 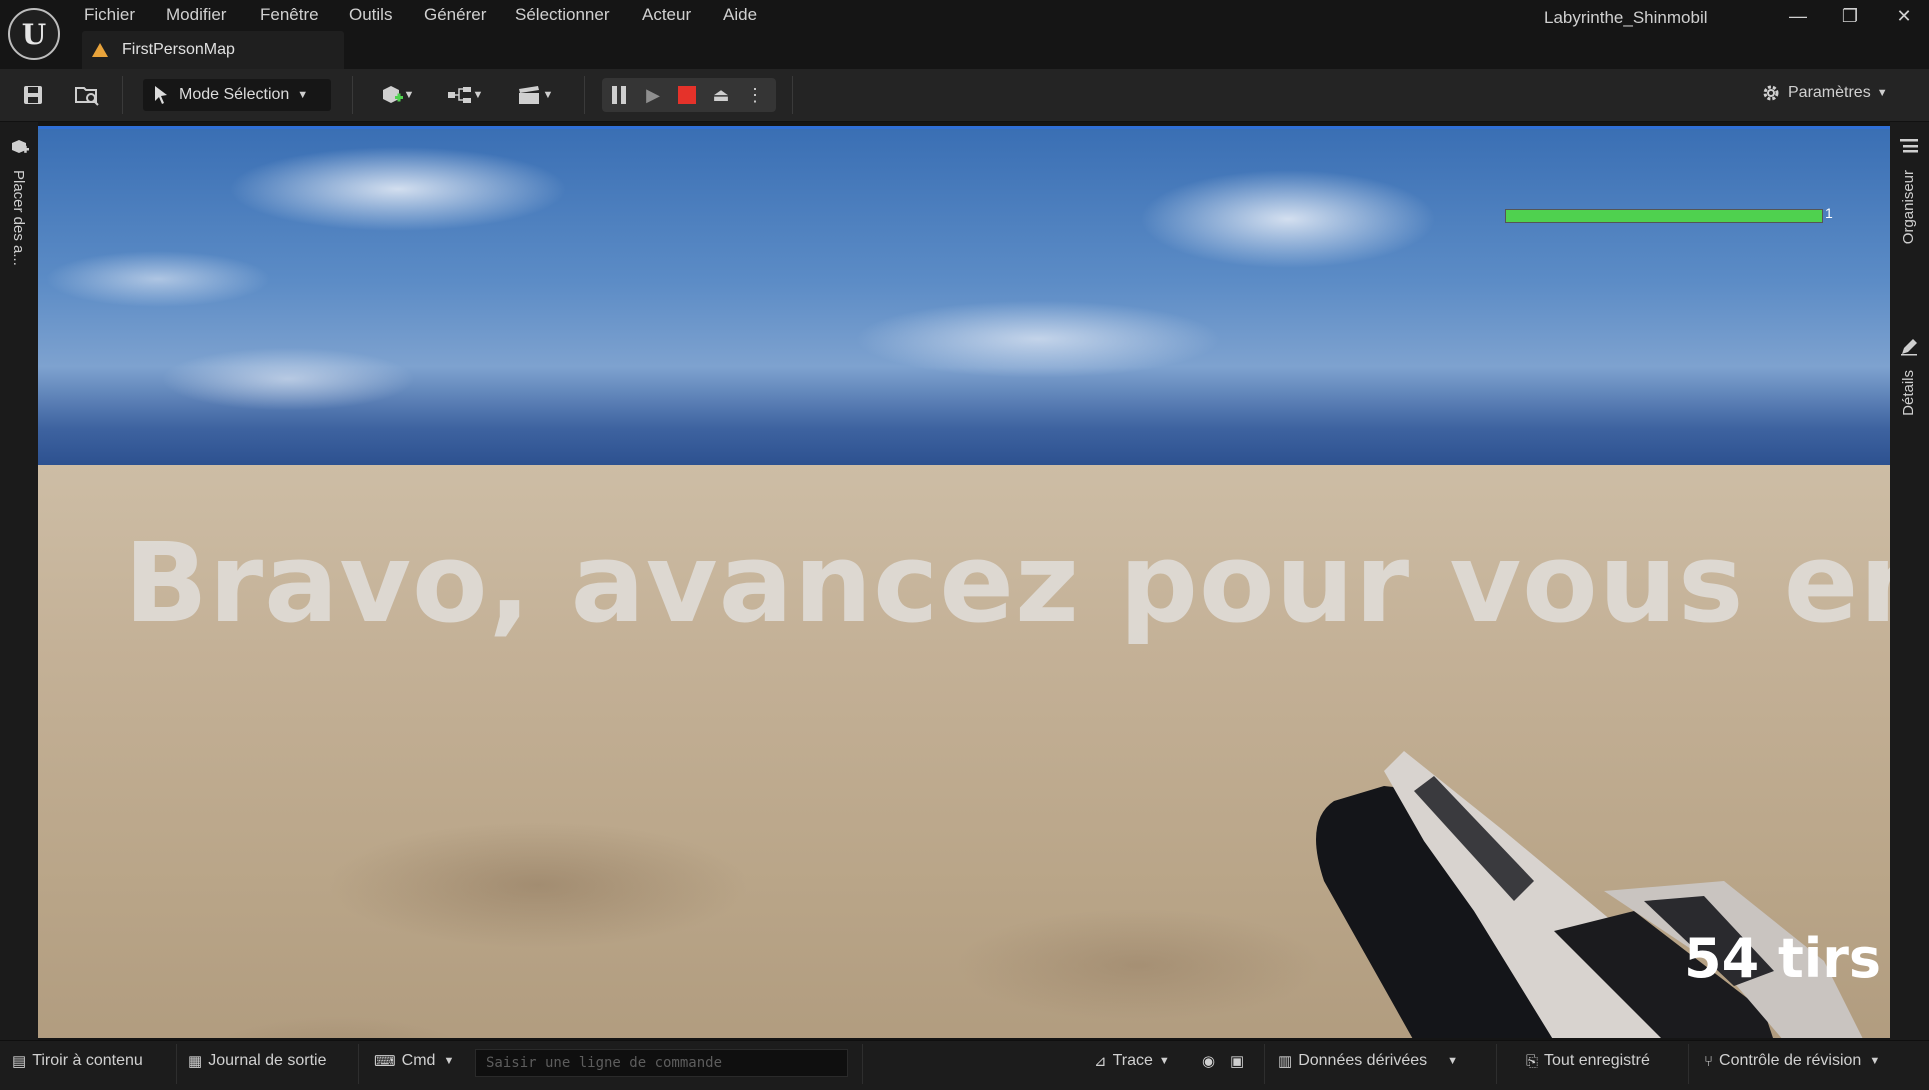 I want to click on blueprint-button: ▼, so click(x=465, y=95).